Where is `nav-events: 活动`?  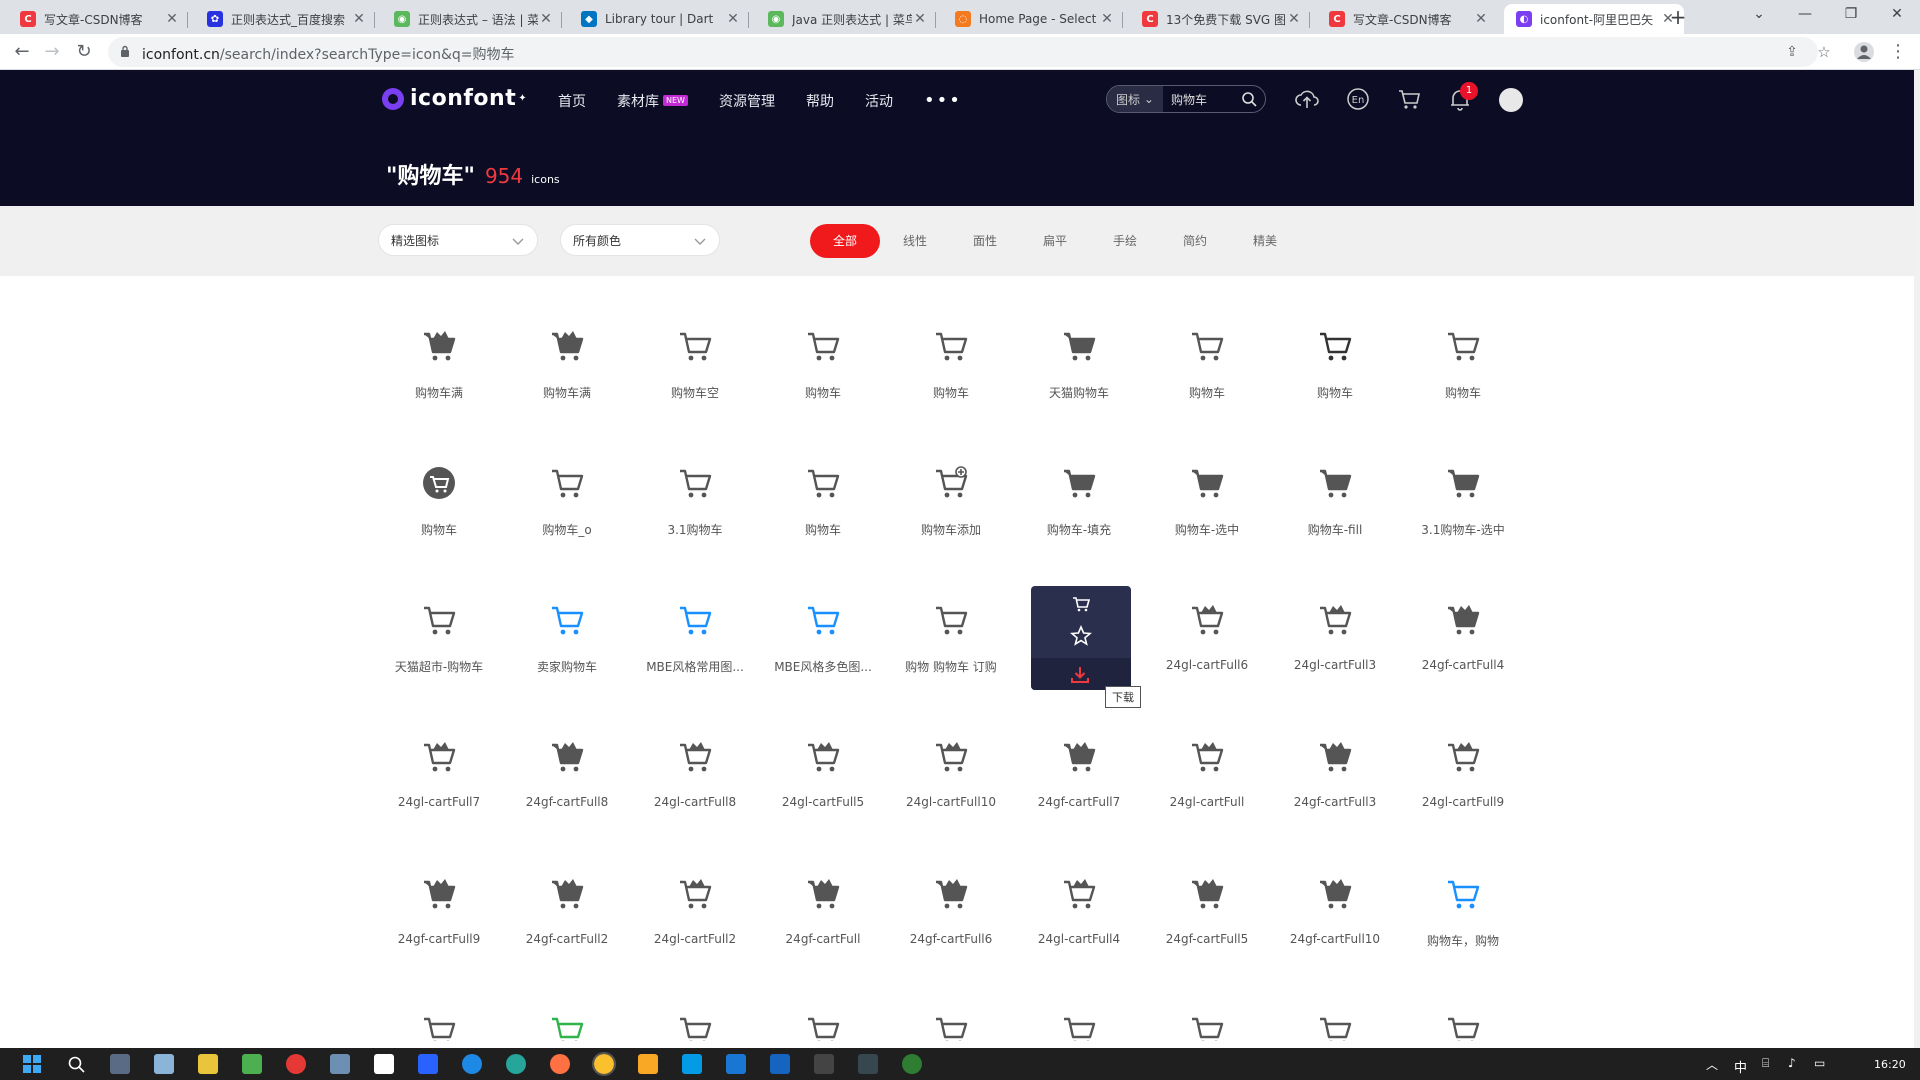 nav-events: 活动 is located at coordinates (879, 101).